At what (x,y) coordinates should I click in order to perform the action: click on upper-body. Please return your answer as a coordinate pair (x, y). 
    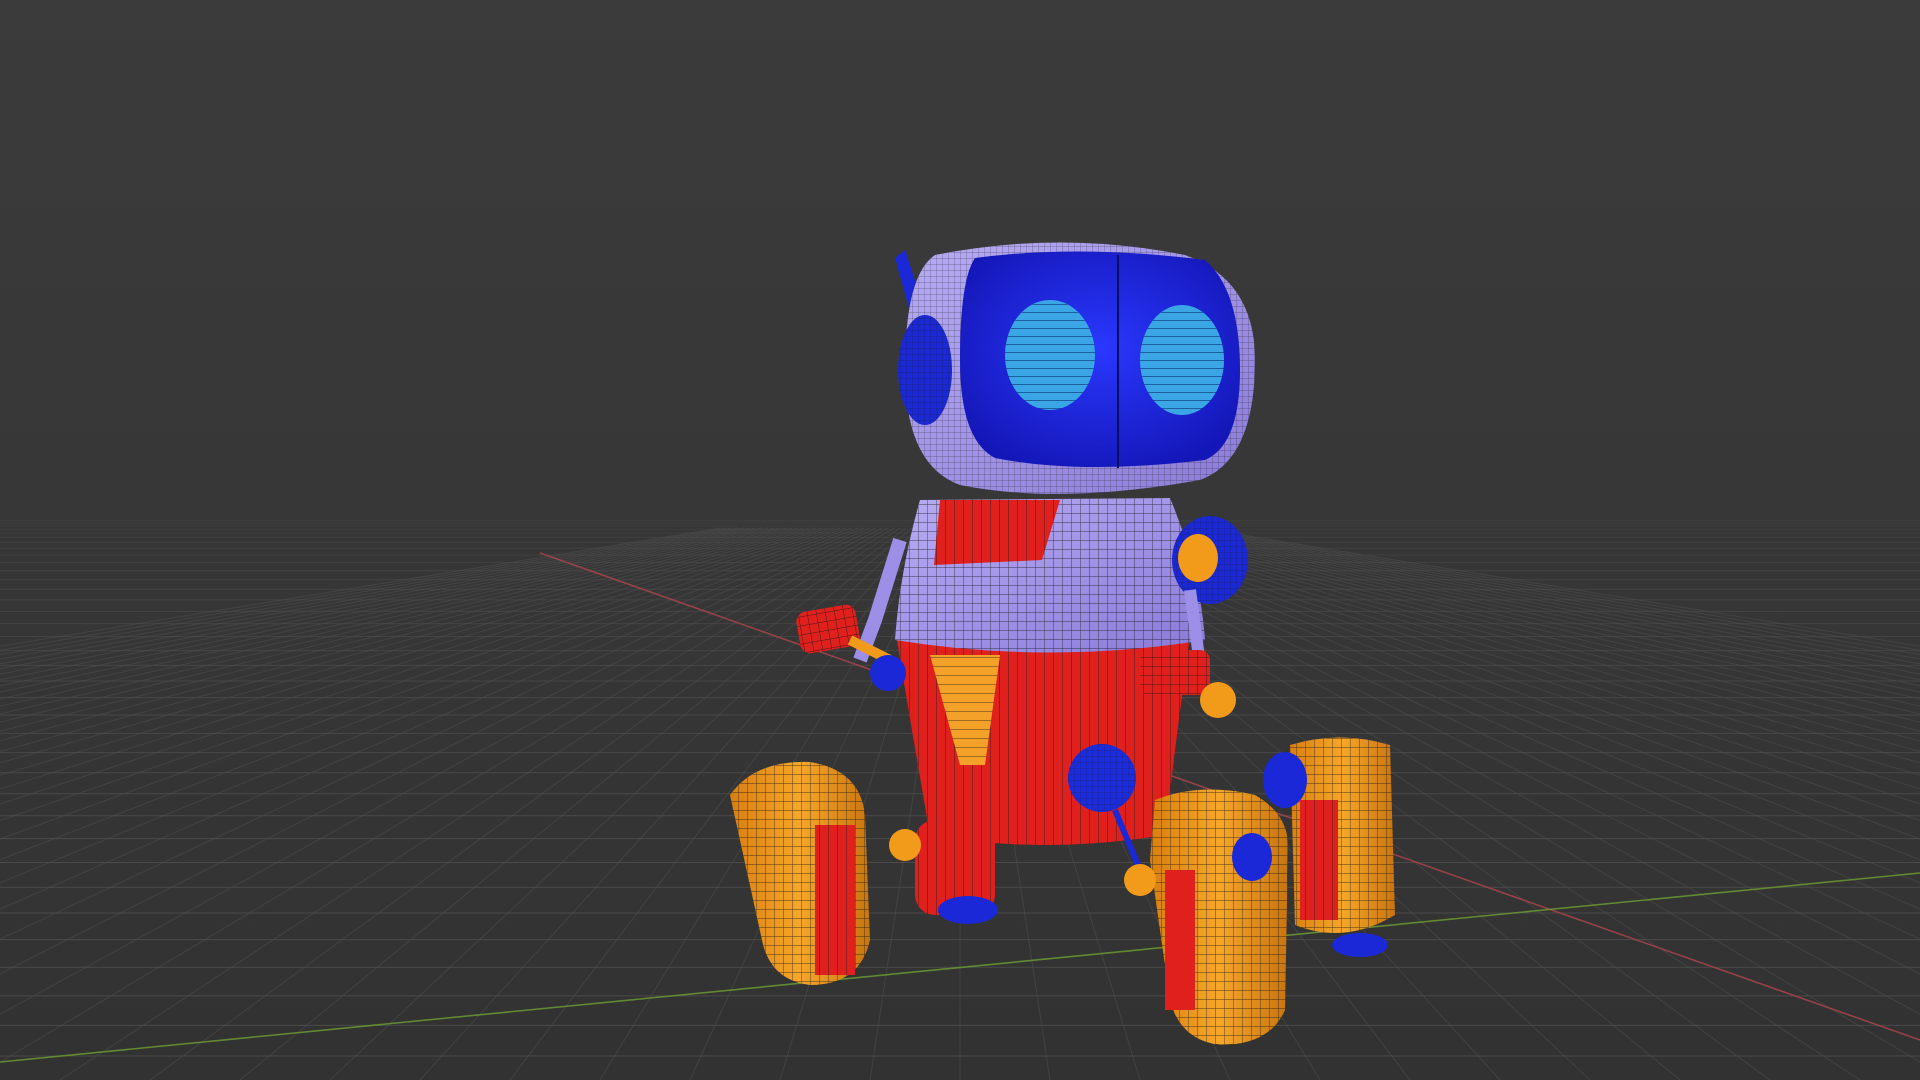
    Looking at the image, I should click on (1050, 575).